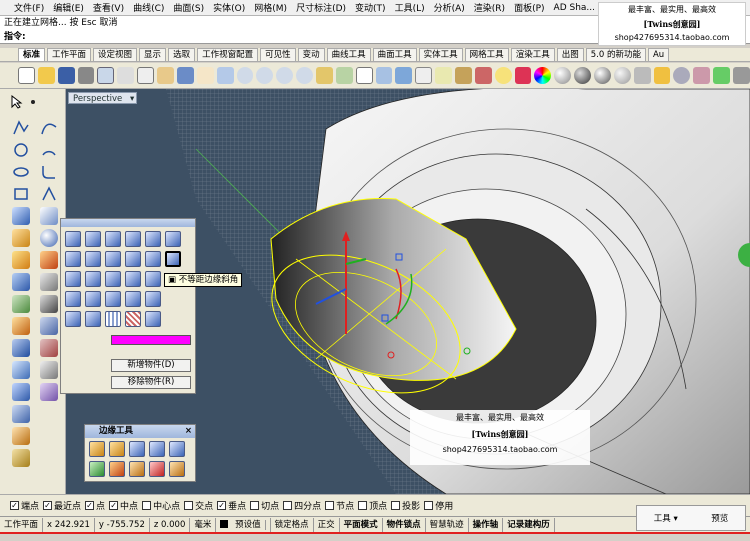  Describe the element at coordinates (532, 54) in the screenshot. I see `tab-render-tools: 渲染工具` at that location.